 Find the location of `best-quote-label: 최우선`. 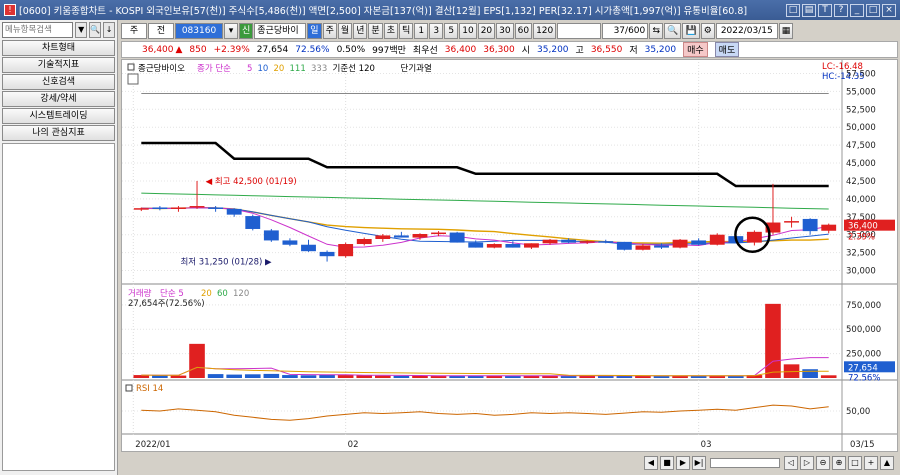

best-quote-label: 최우선 is located at coordinates (425, 51).